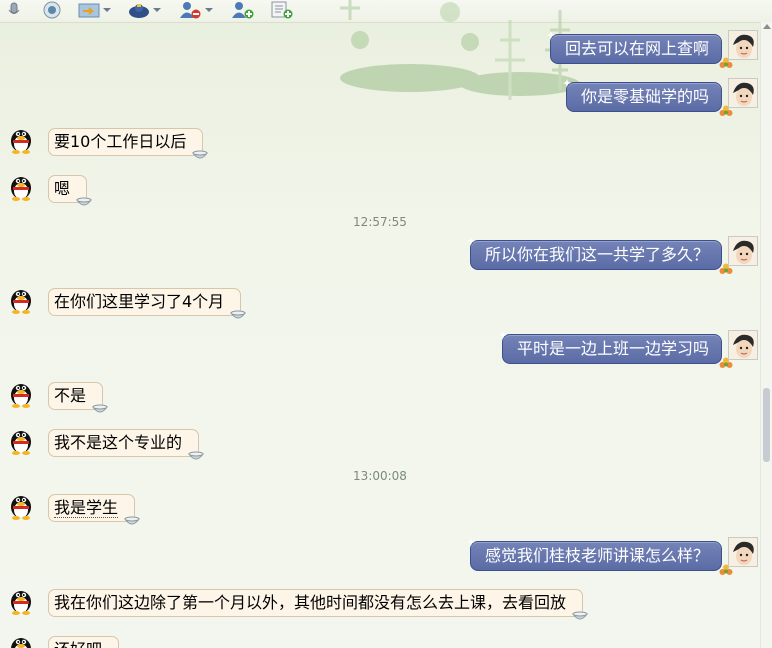 This screenshot has height=648, width=772. What do you see at coordinates (380, 445) in the screenshot?
I see `message-incoming: 我不是这个专业的` at bounding box center [380, 445].